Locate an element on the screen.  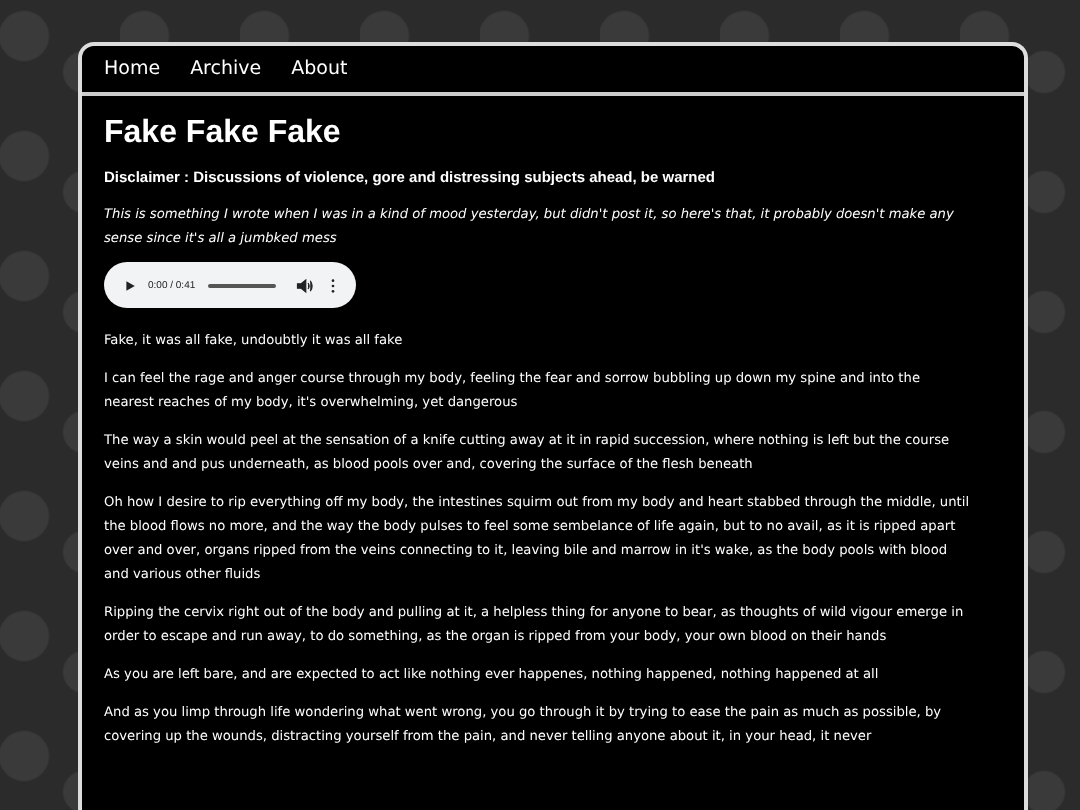
post-title: Fake Fake Fake is located at coordinates (223, 134).